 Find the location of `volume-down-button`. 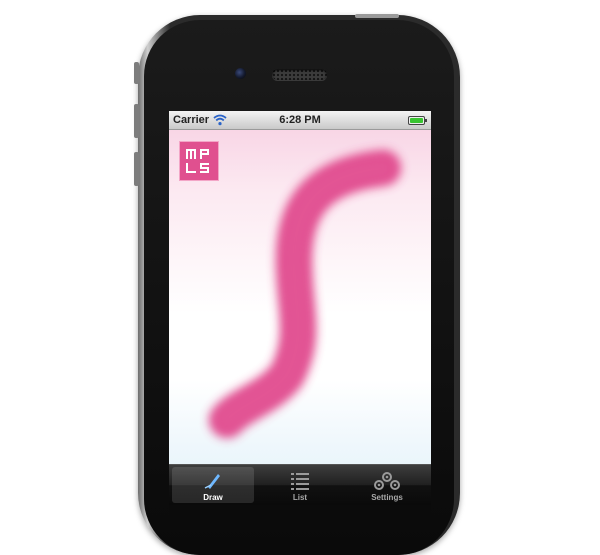

volume-down-button is located at coordinates (136, 169).